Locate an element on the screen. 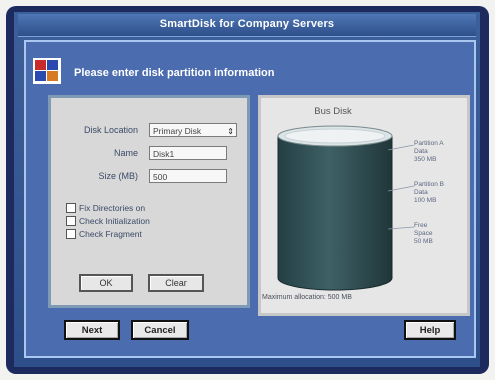 Image resolution: width=495 pixels, height=380 pixels. window-titlebar: SmartDisk for Company Servers is located at coordinates (247, 25).